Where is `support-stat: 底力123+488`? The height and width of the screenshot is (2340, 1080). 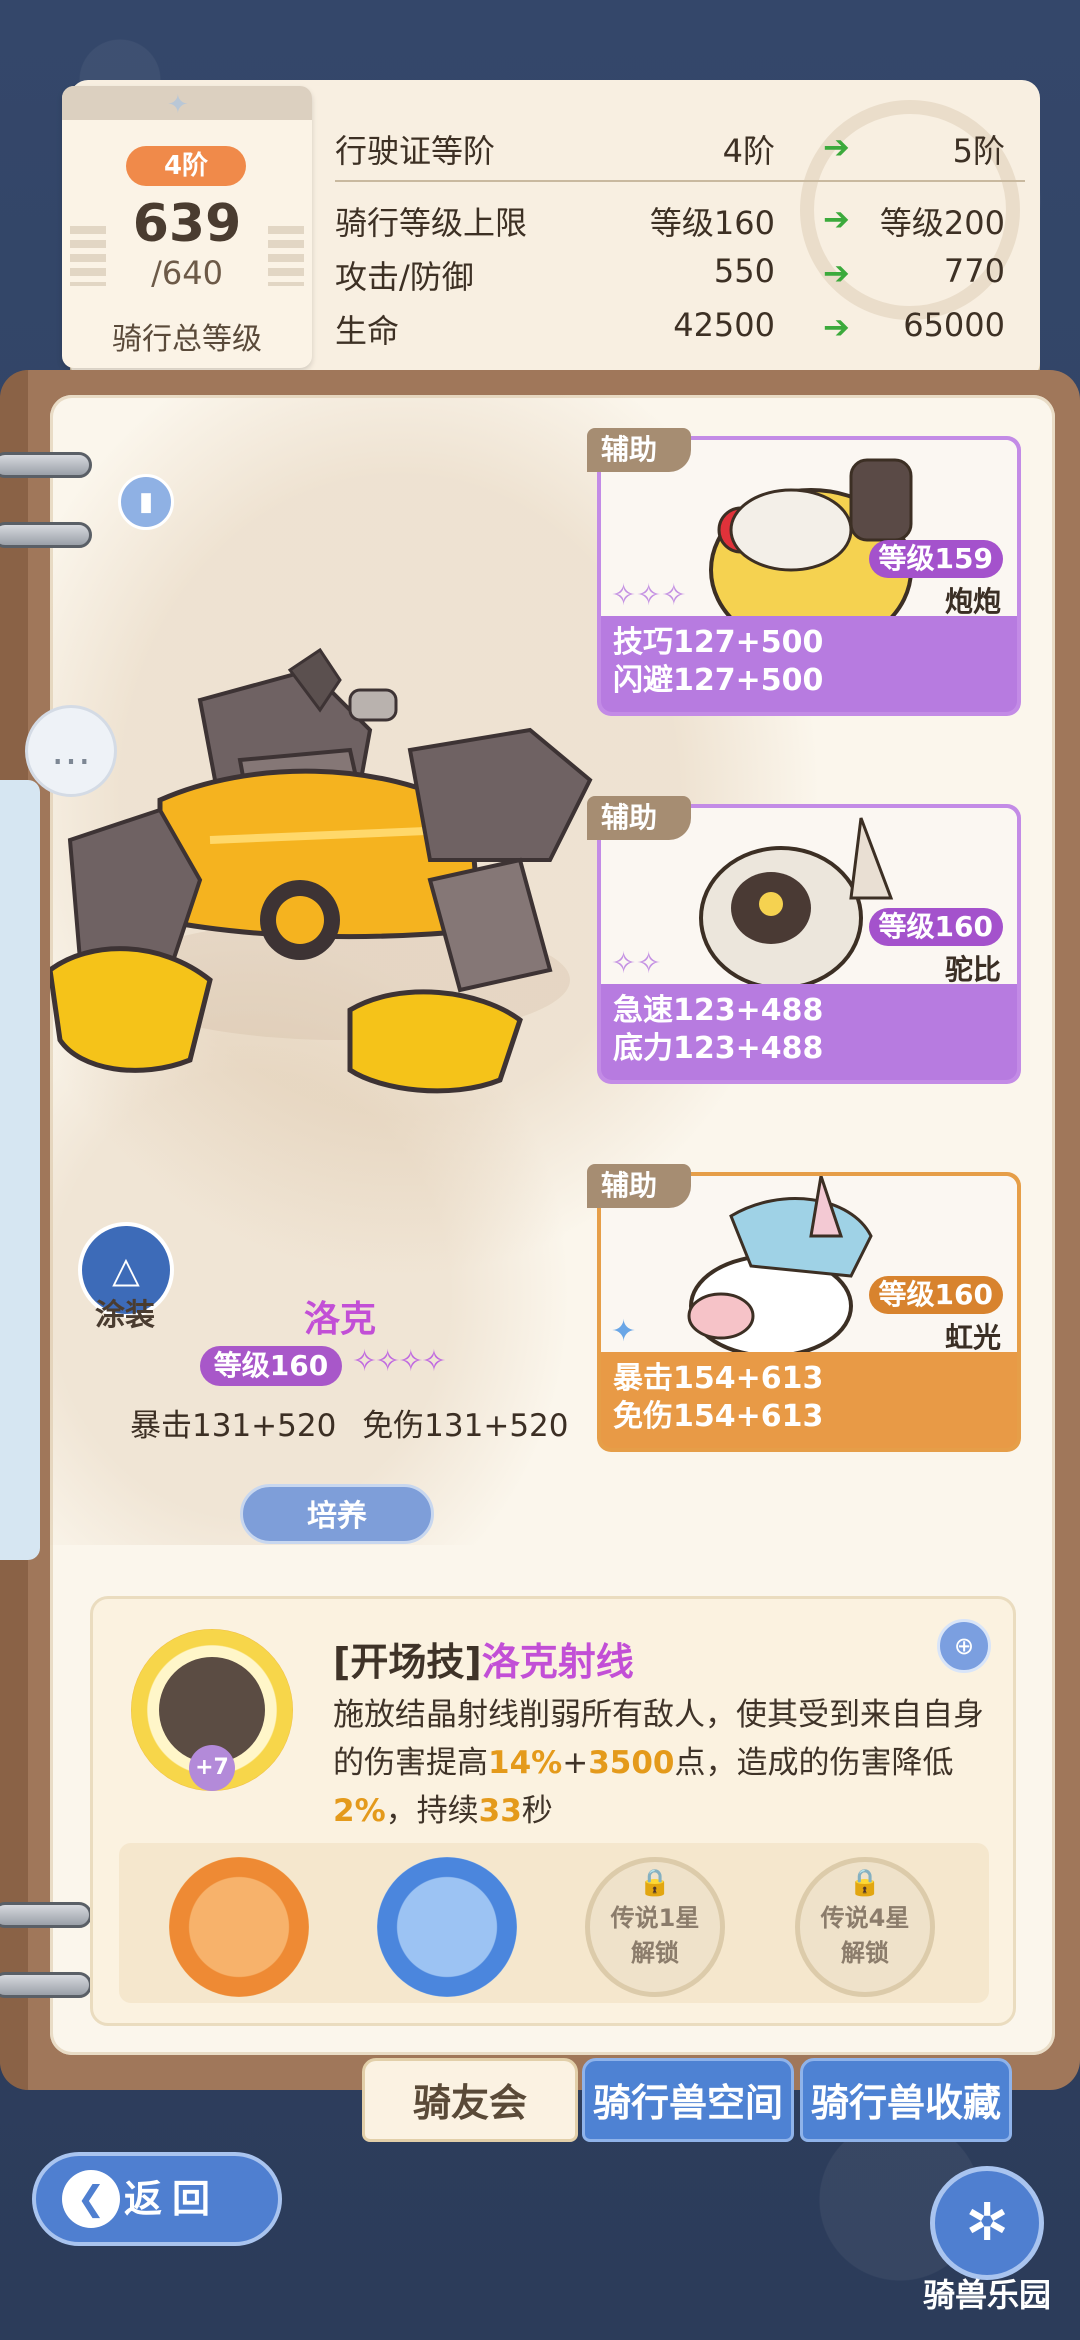
support-stat: 底力123+488 is located at coordinates (718, 1048).